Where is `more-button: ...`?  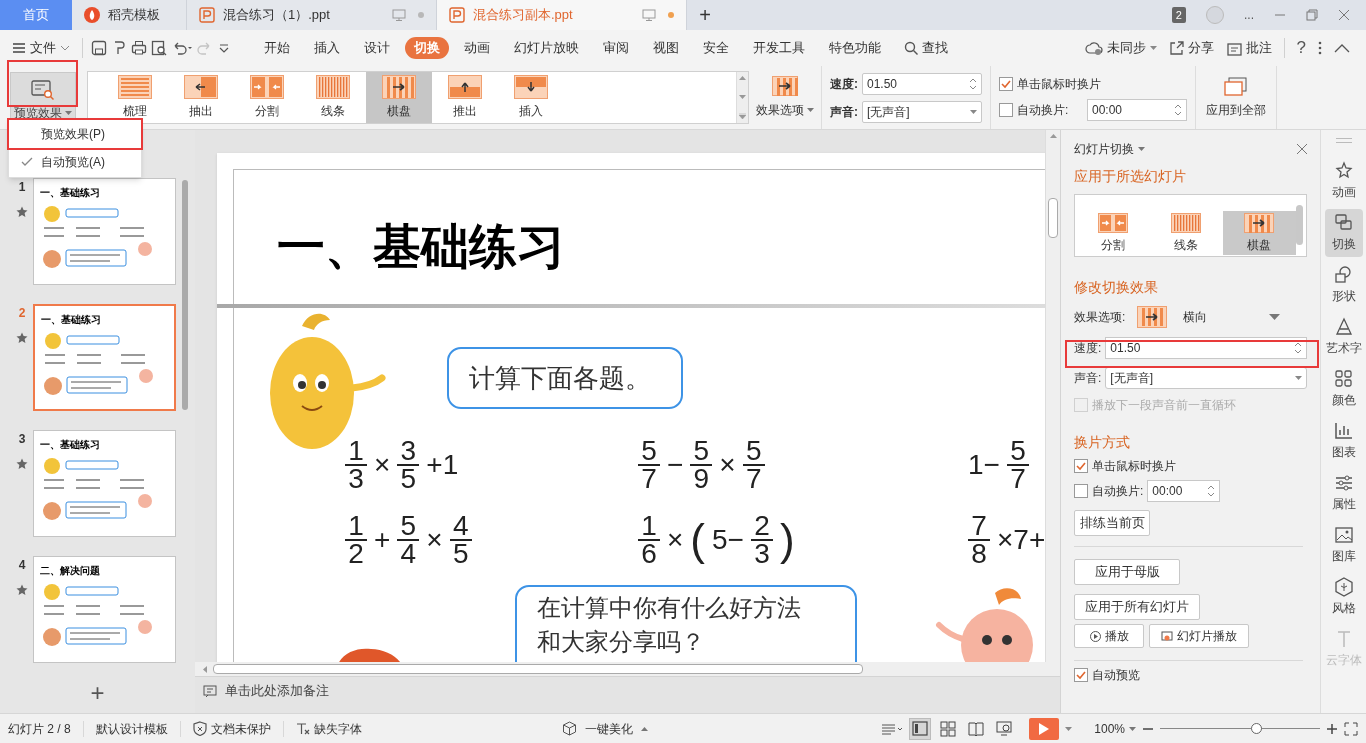
more-button: ... is located at coordinates (1249, 15).